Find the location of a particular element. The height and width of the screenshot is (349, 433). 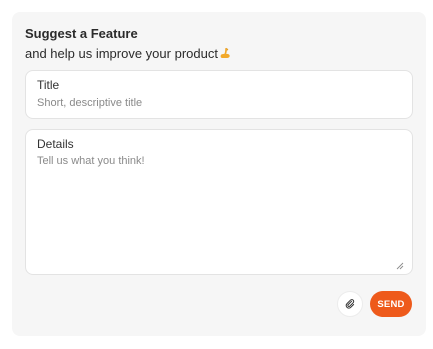

card-title: Suggest a Feature is located at coordinates (81, 33).